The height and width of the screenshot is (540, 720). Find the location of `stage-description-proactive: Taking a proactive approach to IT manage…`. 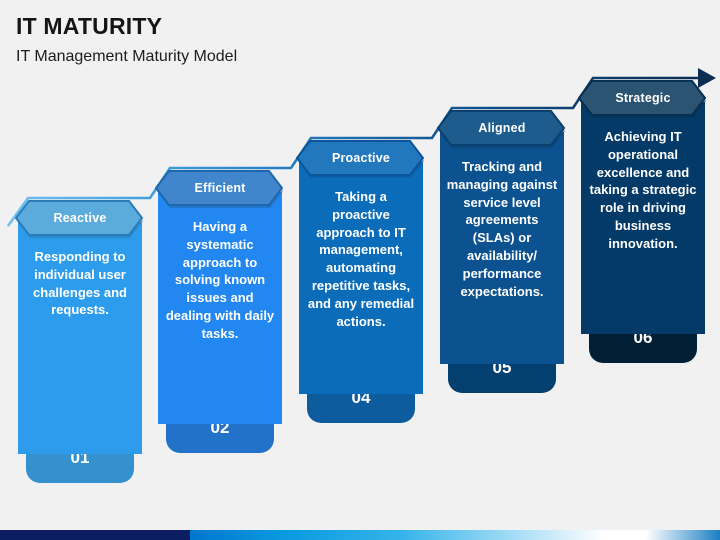

stage-description-proactive: Taking a proactive approach to IT manage… is located at coordinates (361, 278).